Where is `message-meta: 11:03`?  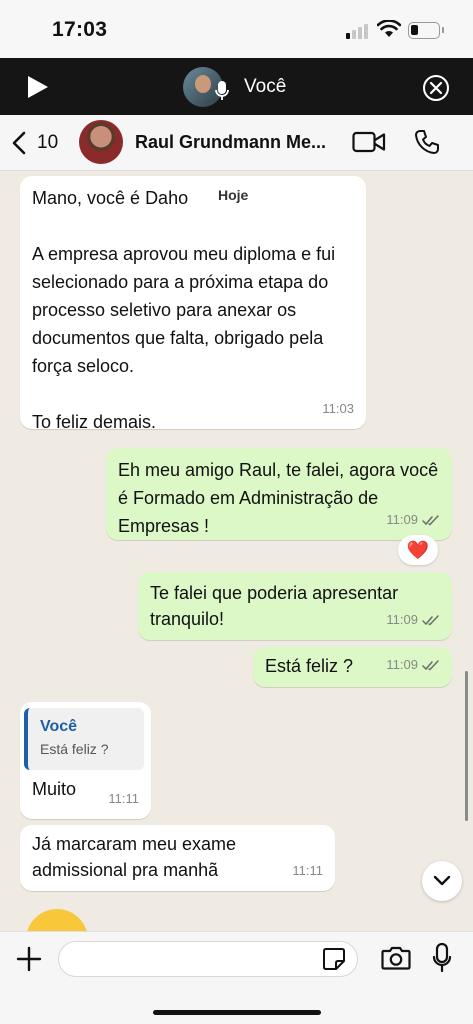 message-meta: 11:03 is located at coordinates (338, 409).